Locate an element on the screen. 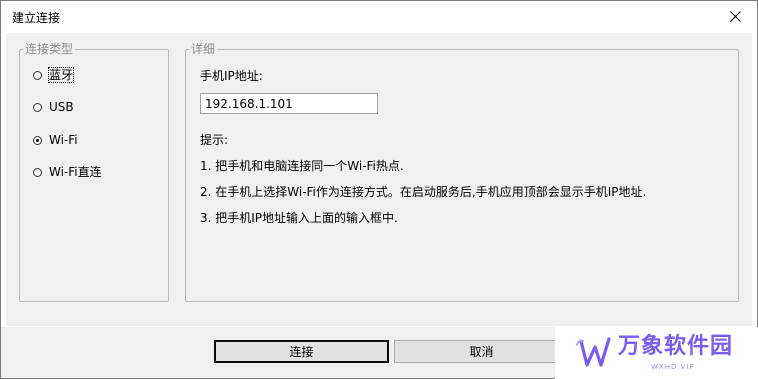 The height and width of the screenshot is (379, 758). radio-wifi-direct: Wi-Fi直连 is located at coordinates (67, 172).